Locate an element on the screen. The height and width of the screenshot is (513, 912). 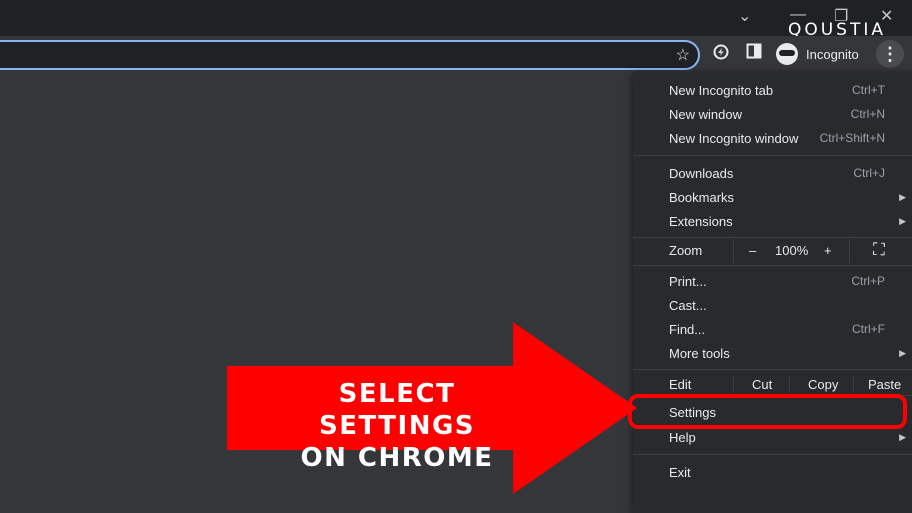
callout-line-2: ON CHROME is located at coordinates (397, 458).